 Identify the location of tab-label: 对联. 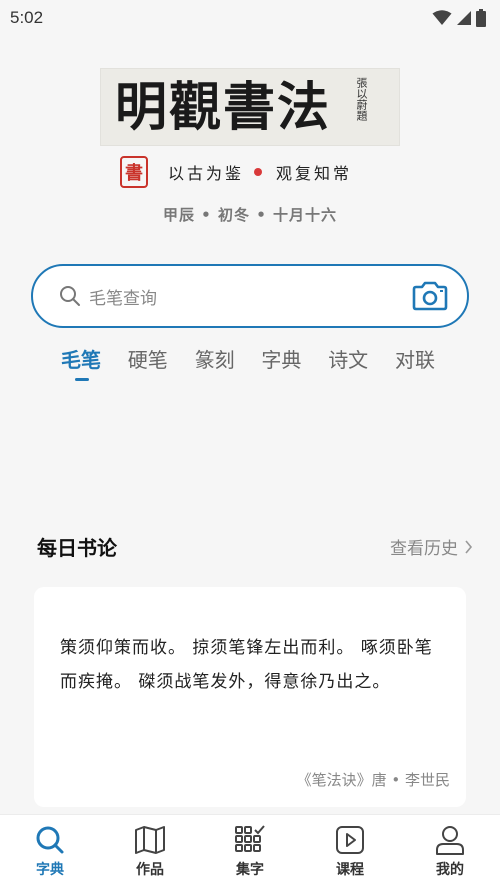
(414, 360).